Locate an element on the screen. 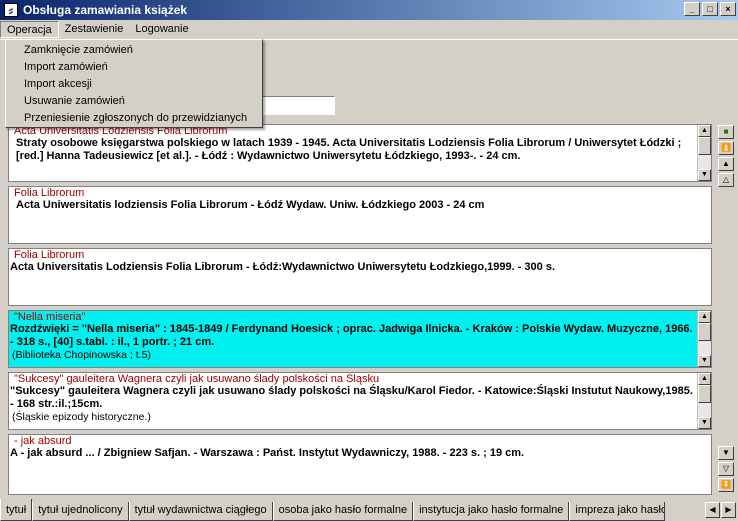 The height and width of the screenshot is (521, 738). stop-icon: ■ is located at coordinates (726, 132).